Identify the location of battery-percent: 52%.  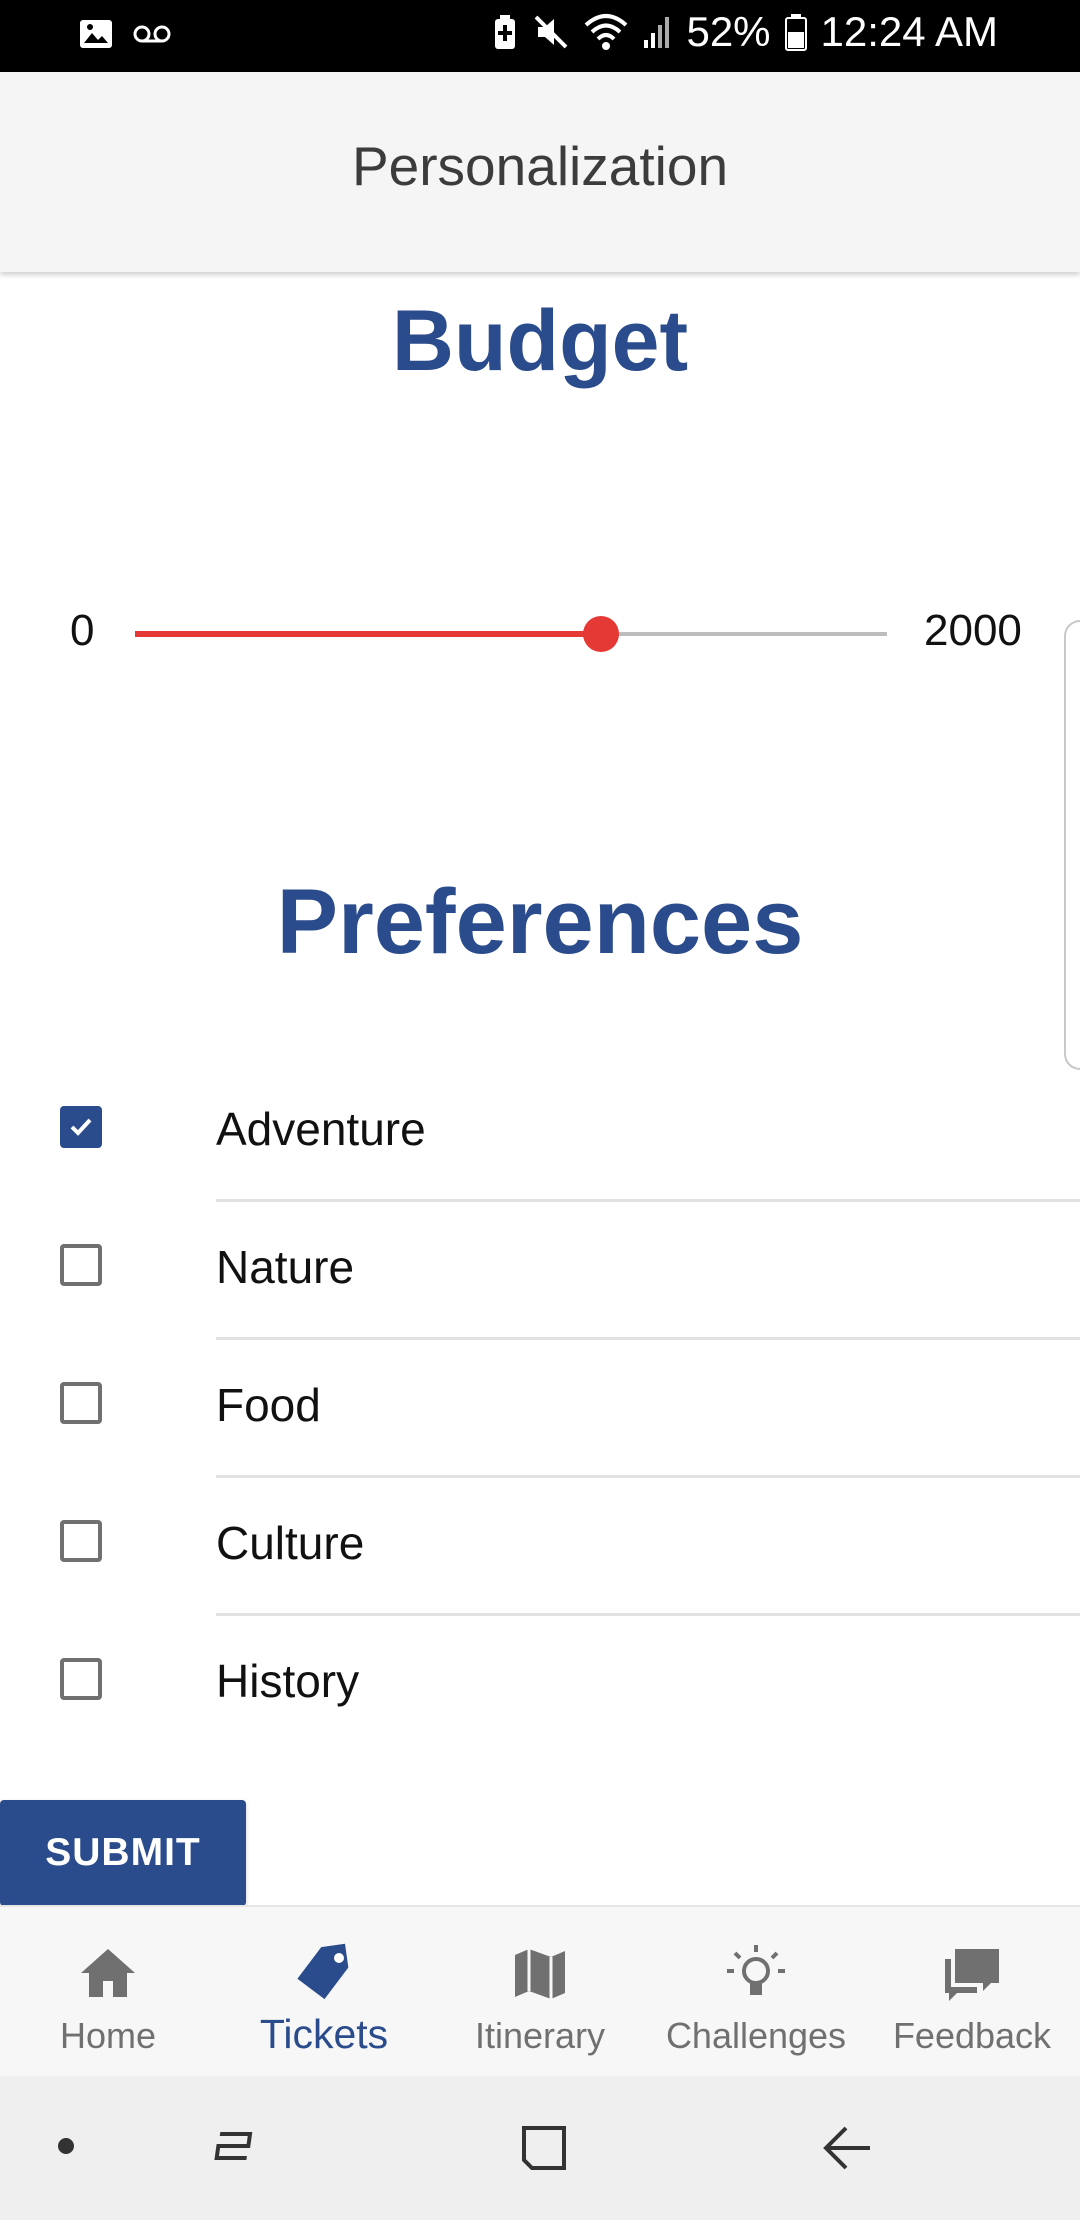
(728, 31).